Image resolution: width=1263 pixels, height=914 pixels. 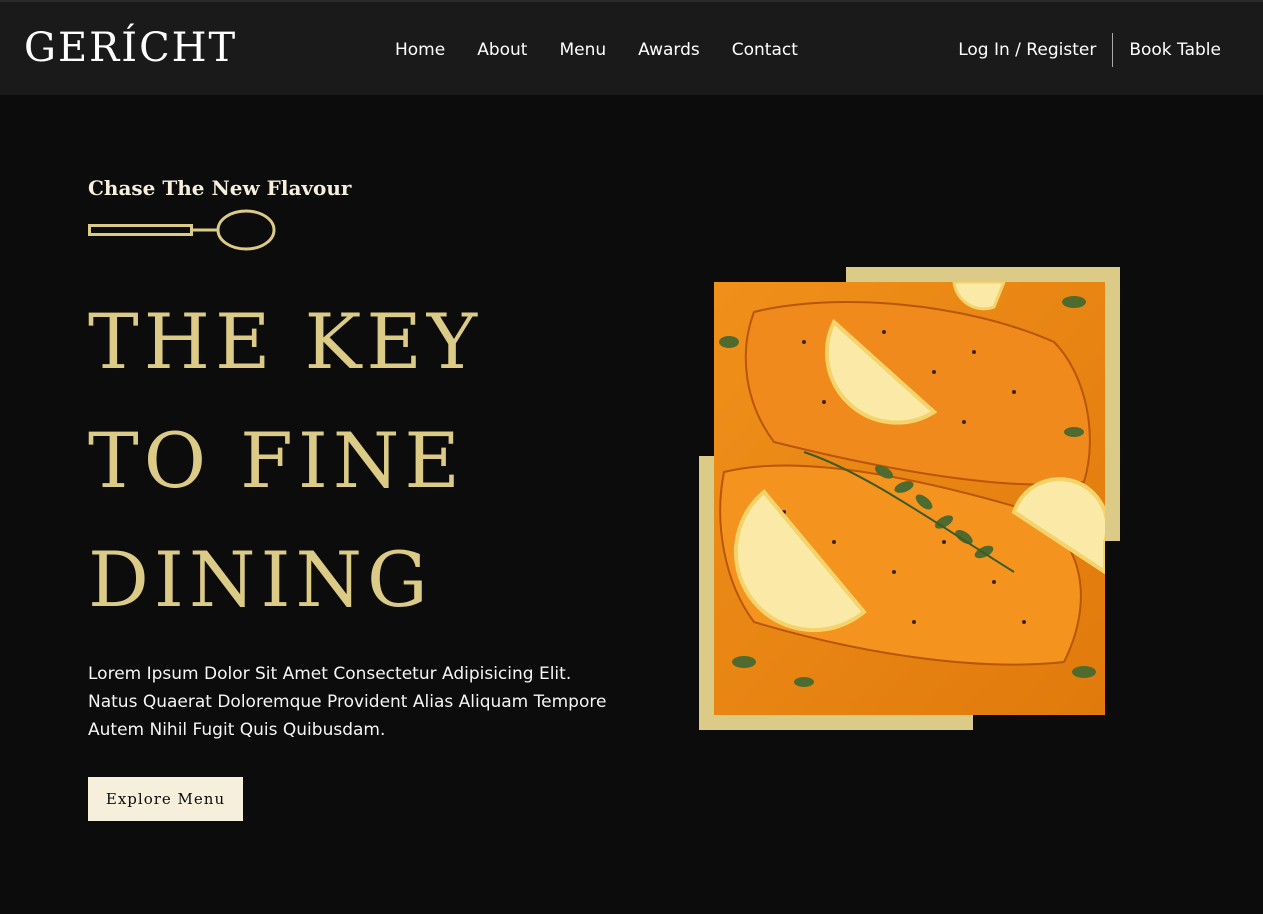 I want to click on hero-headline: THE KEY TO FINE DINING, so click(x=285, y=460).